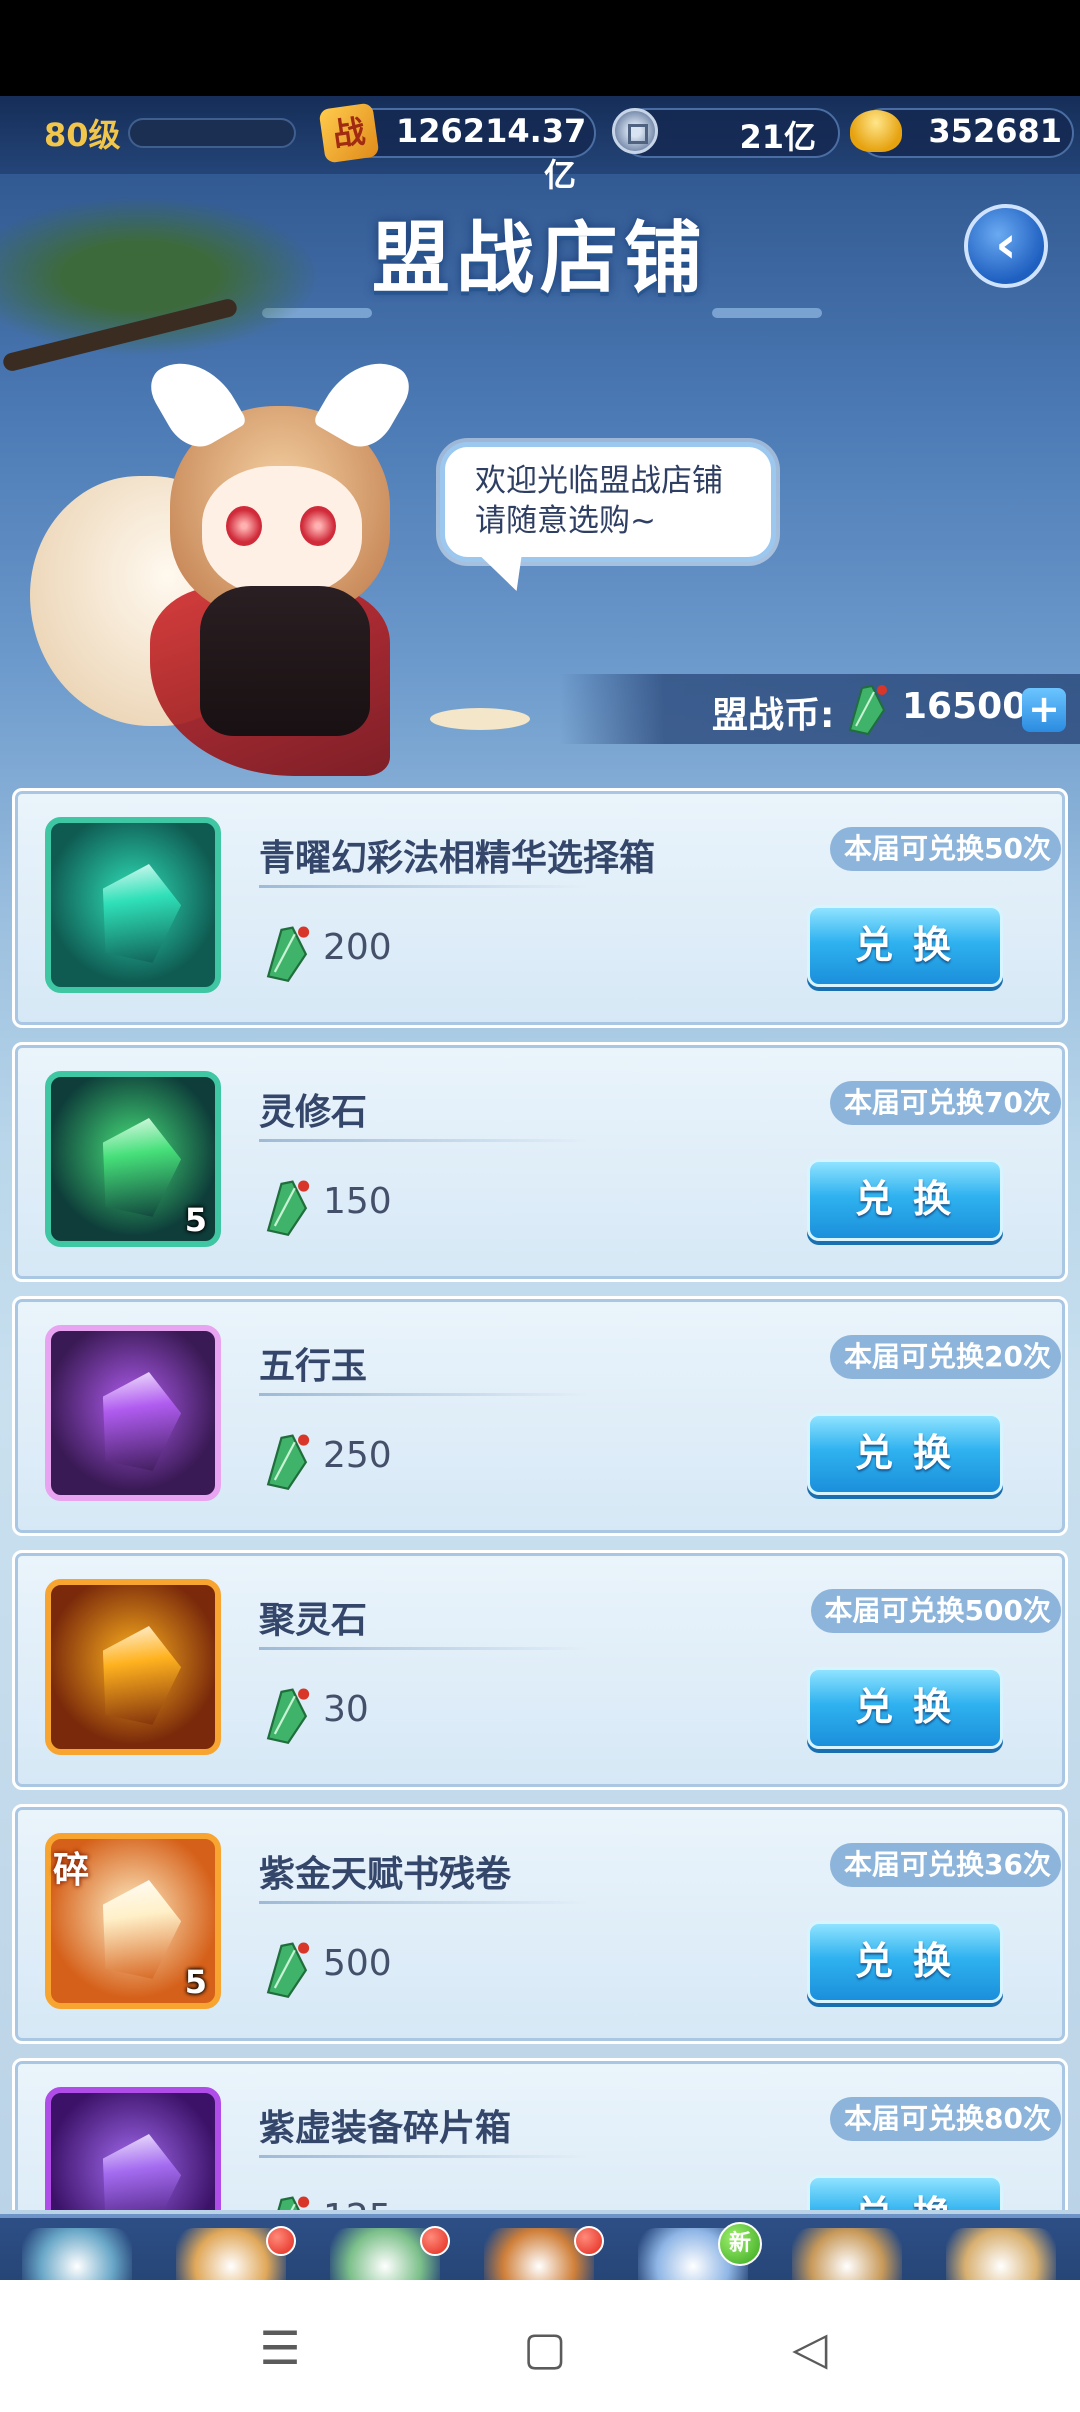 Image resolution: width=1080 pixels, height=2412 pixels. Describe the element at coordinates (777, 137) in the screenshot. I see `silver-value: 21亿` at that location.